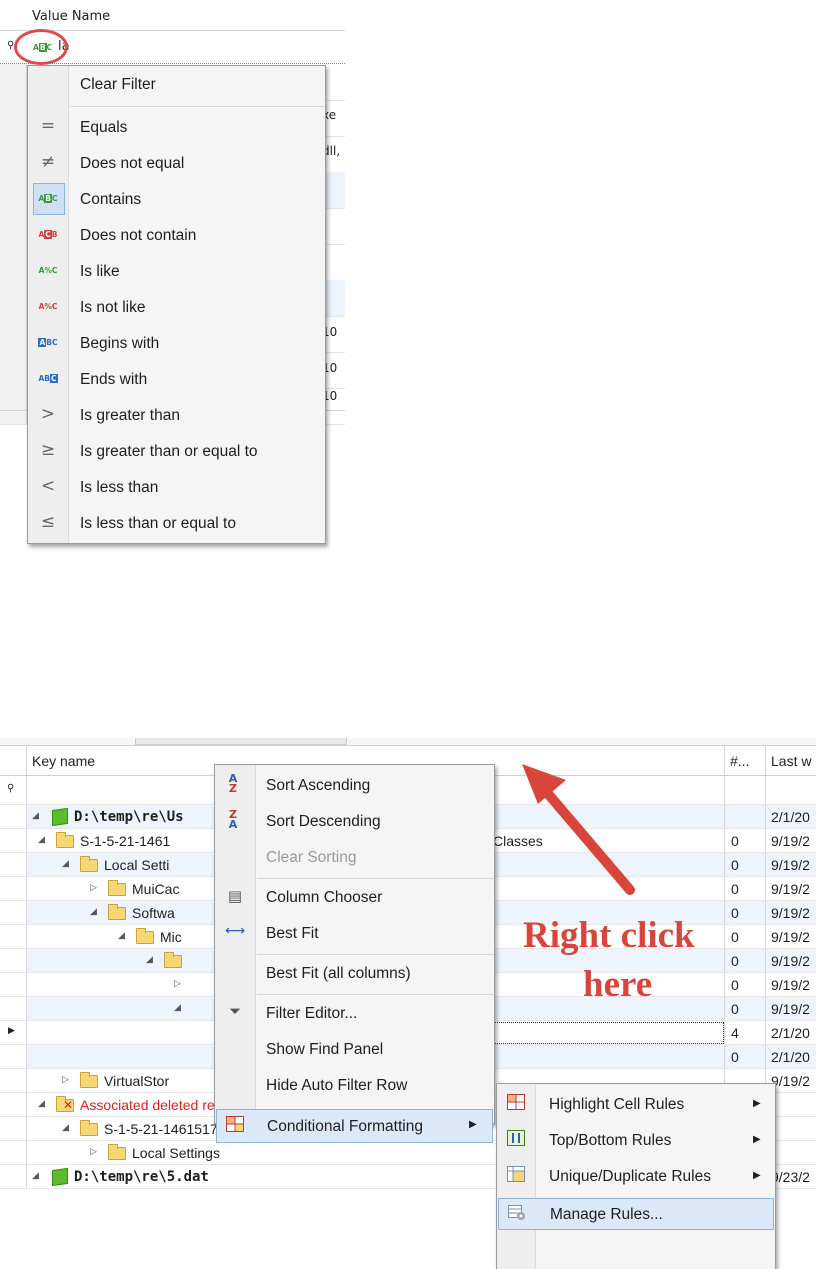  Describe the element at coordinates (176, 271) in the screenshot. I see `is-like-item: A%C Is like` at that location.